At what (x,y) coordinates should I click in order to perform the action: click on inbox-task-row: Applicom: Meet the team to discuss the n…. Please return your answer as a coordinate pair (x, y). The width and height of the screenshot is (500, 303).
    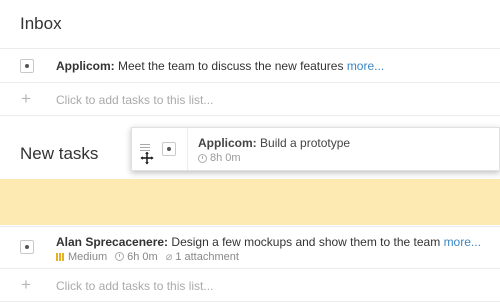
    Looking at the image, I should click on (250, 65).